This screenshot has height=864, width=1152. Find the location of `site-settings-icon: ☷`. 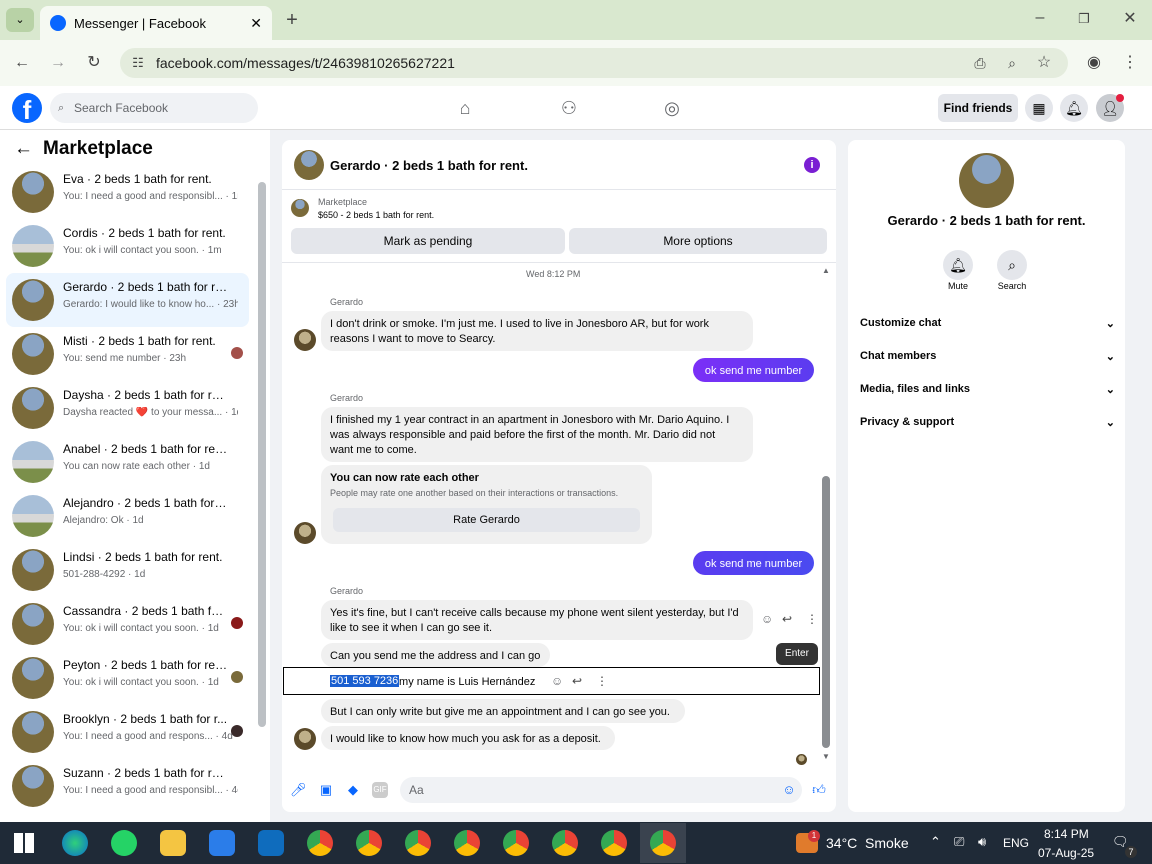

site-settings-icon: ☷ is located at coordinates (138, 63).